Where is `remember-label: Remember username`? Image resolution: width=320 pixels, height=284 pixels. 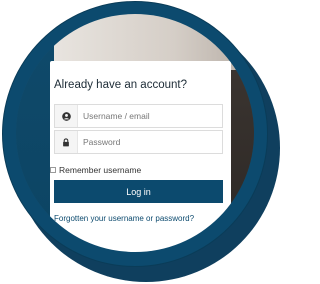 remember-label: Remember username is located at coordinates (100, 170).